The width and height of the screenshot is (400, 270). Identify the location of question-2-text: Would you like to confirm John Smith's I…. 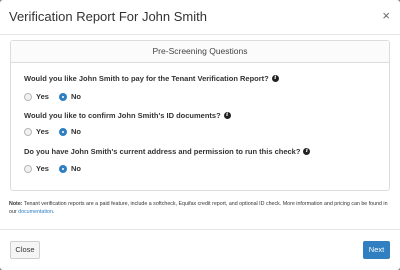
(122, 115).